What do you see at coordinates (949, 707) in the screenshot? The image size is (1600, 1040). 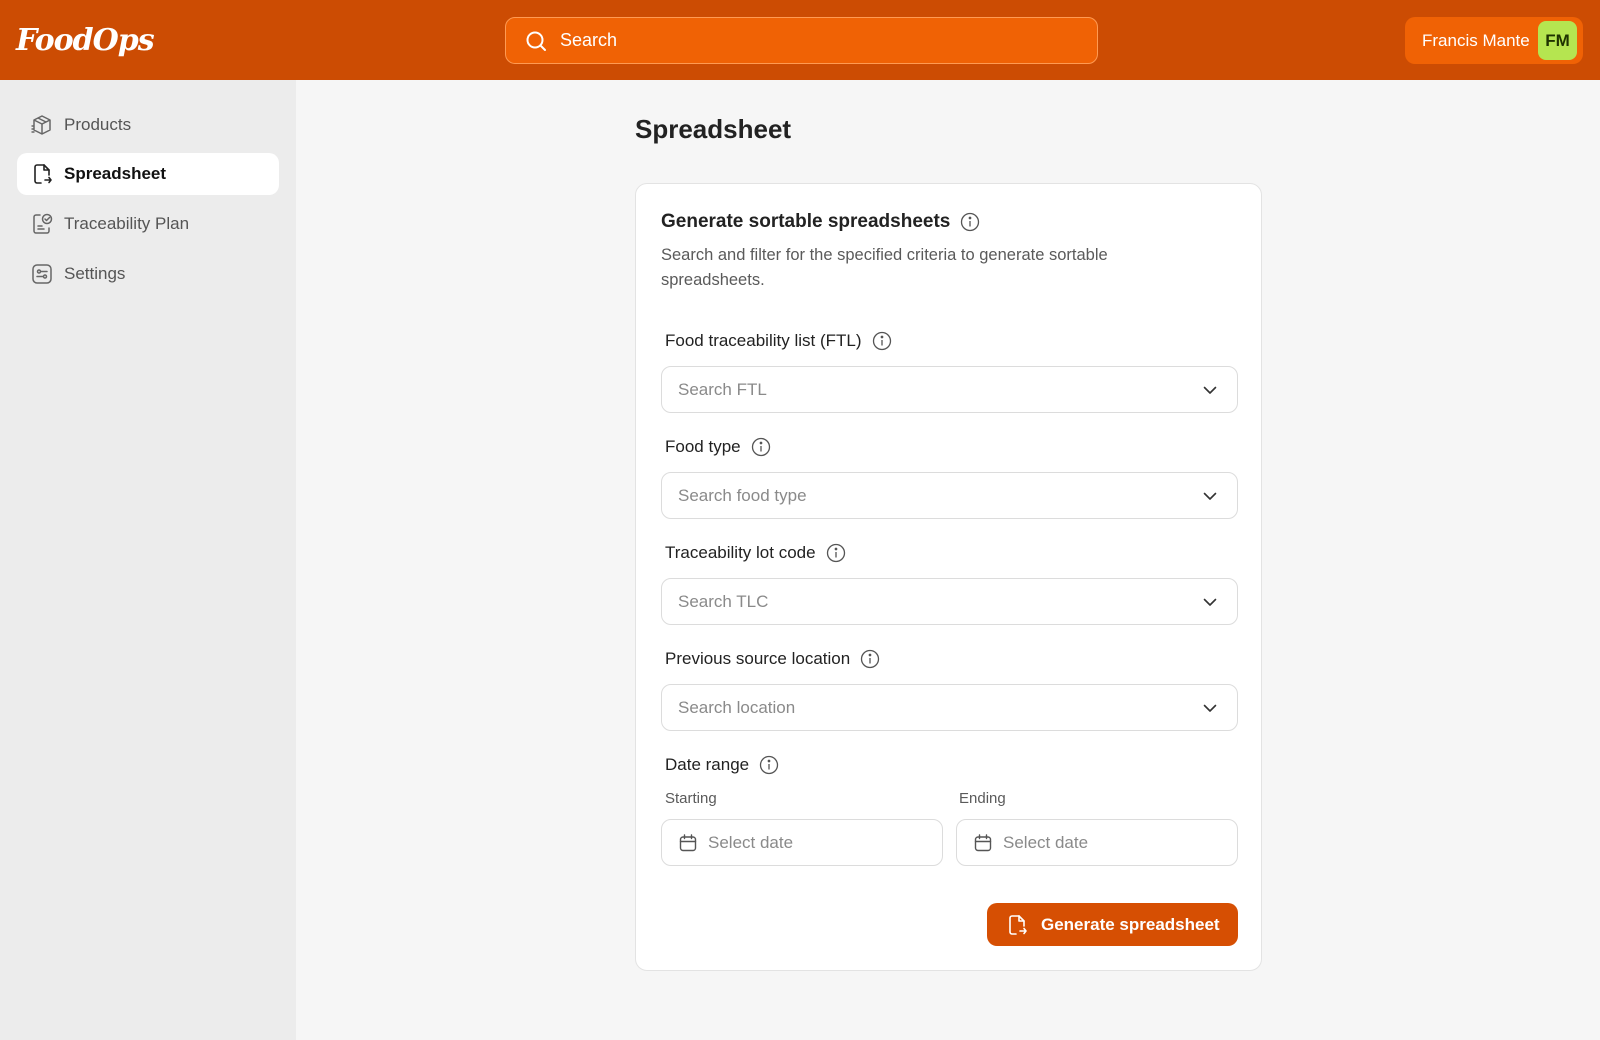 I see `location-select: Search location` at bounding box center [949, 707].